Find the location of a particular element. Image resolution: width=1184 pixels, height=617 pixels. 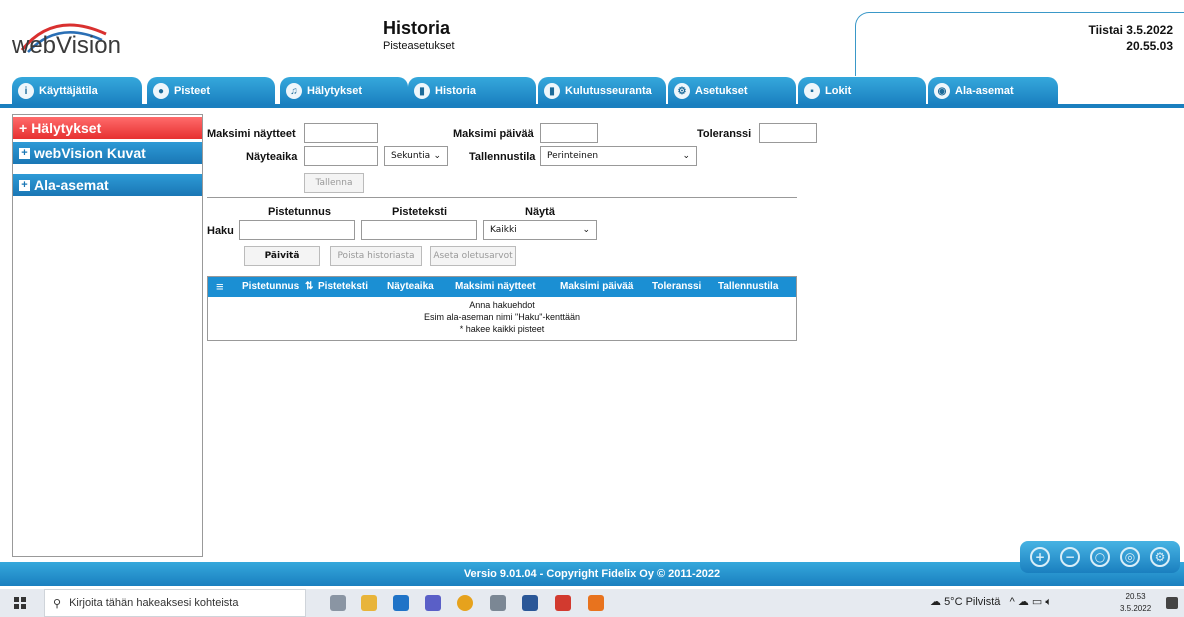

taskbar-clock: 20.53 3.5.2022 is located at coordinates (1135, 603).